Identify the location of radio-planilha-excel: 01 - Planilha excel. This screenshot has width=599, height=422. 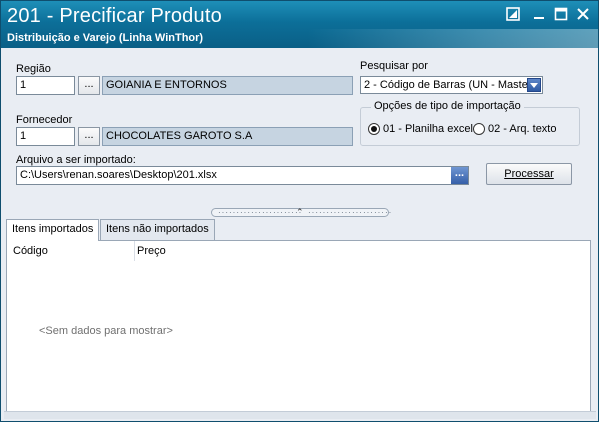
(420, 129).